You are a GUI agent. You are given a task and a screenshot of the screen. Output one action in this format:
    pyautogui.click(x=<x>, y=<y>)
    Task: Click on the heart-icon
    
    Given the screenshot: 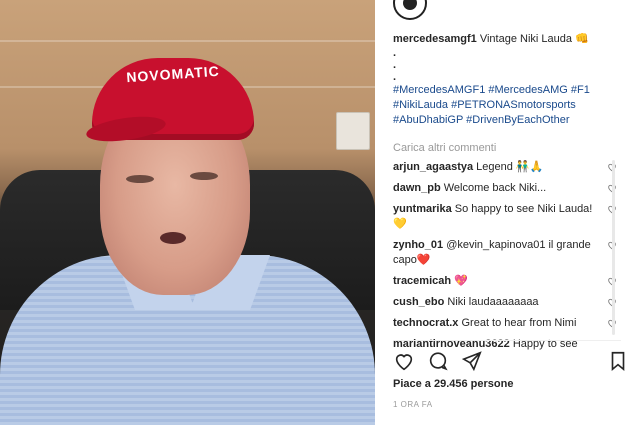 What is the action you would take?
    pyautogui.click(x=404, y=361)
    